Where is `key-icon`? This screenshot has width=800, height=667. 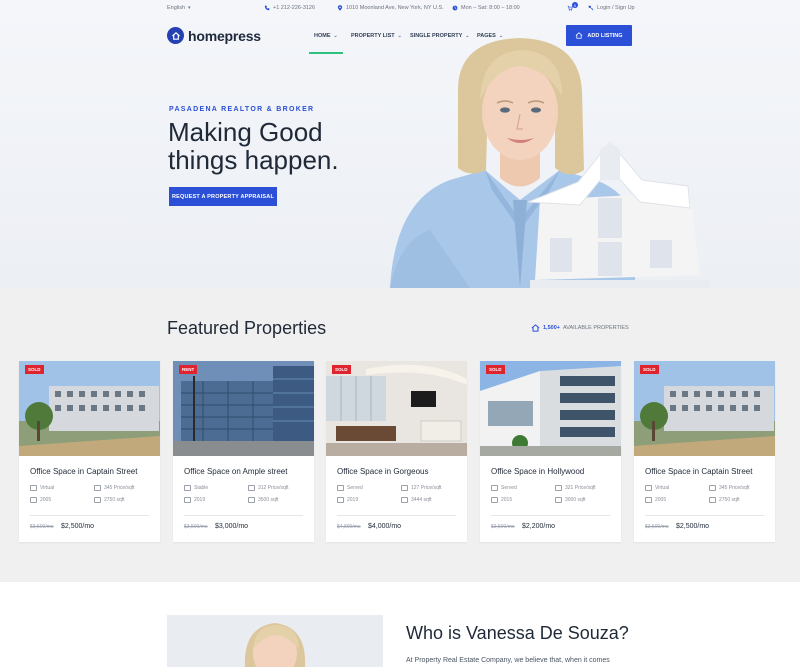 key-icon is located at coordinates (591, 8).